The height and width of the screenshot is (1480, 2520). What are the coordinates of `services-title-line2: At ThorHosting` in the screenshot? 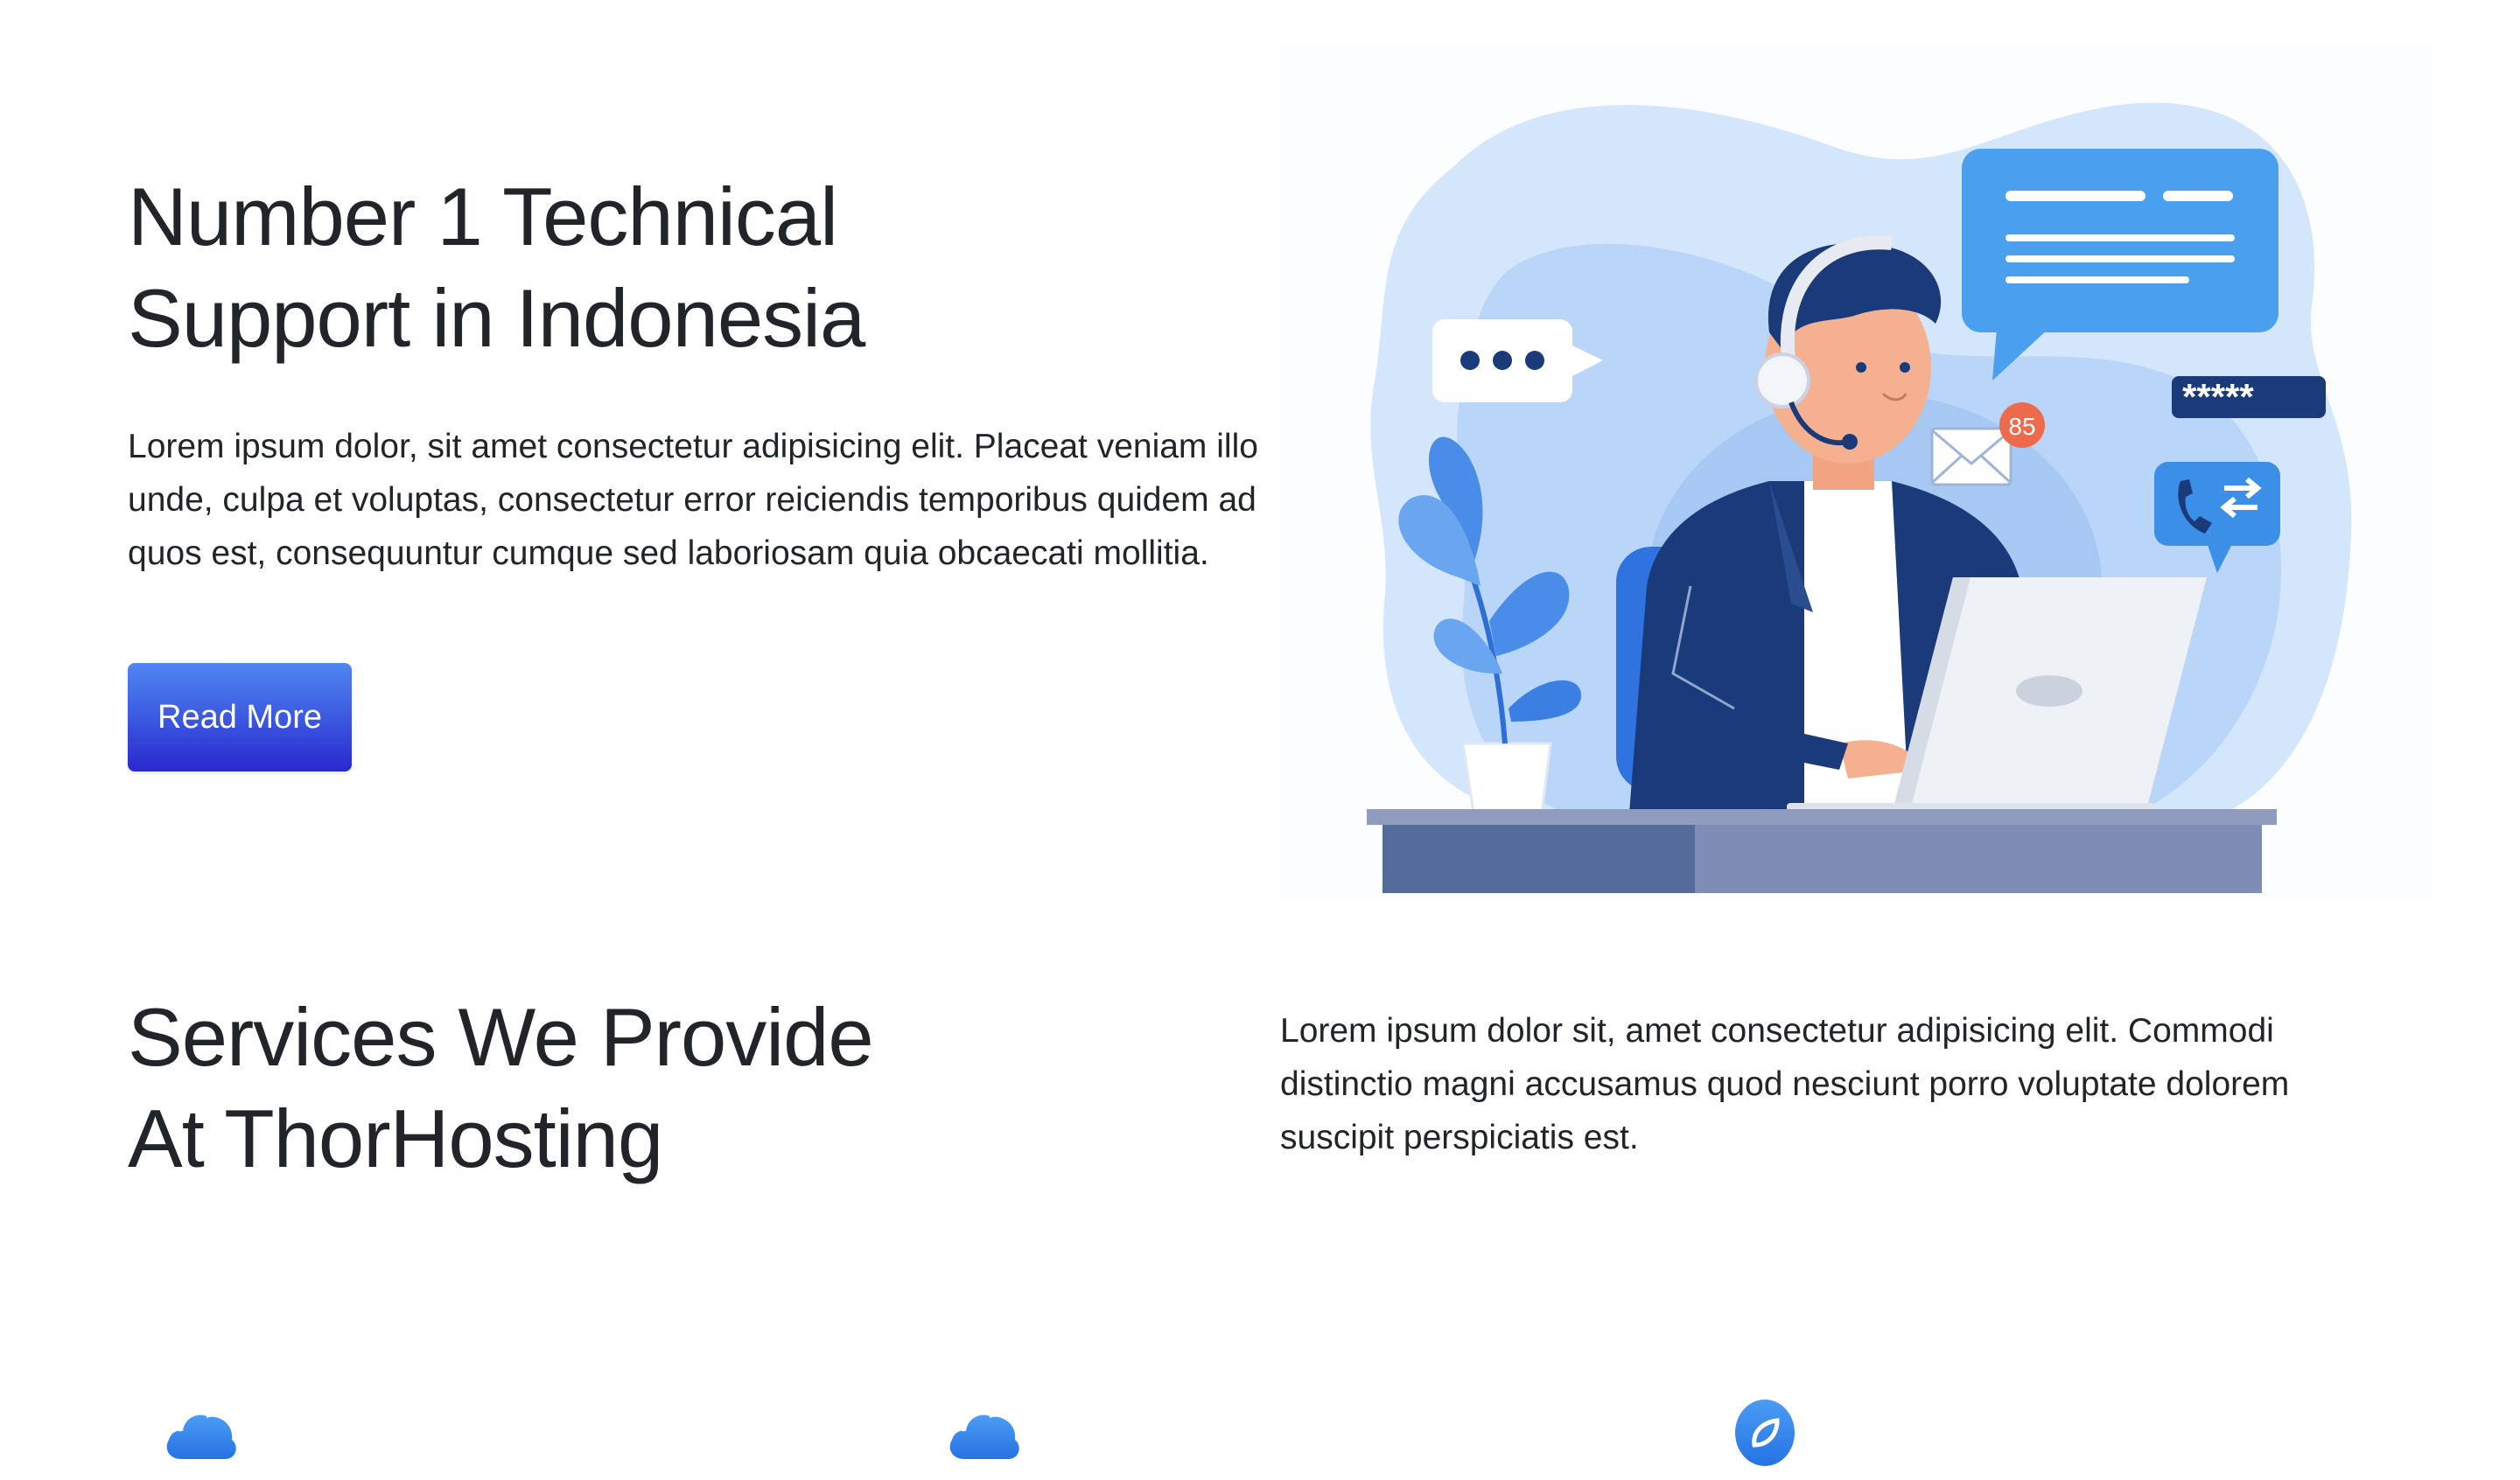 It's located at (395, 1139).